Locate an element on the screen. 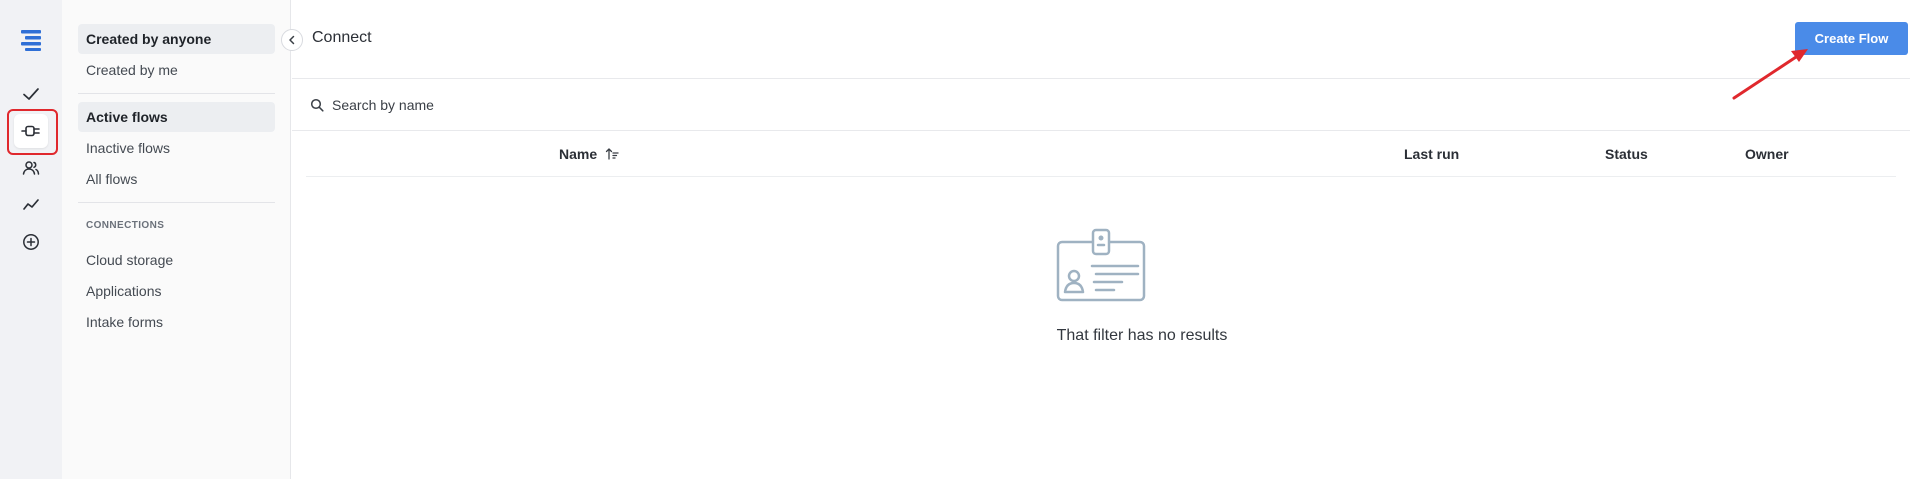 The image size is (1910, 479). analytics-nav-button is located at coordinates (31, 205).